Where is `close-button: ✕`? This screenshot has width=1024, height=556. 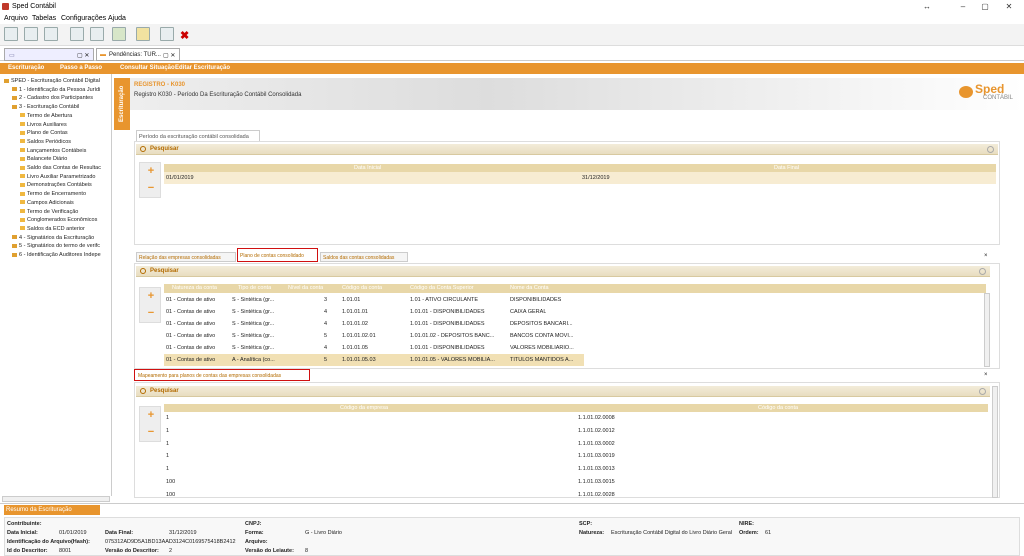
close-button: ✕ is located at coordinates (1009, 6).